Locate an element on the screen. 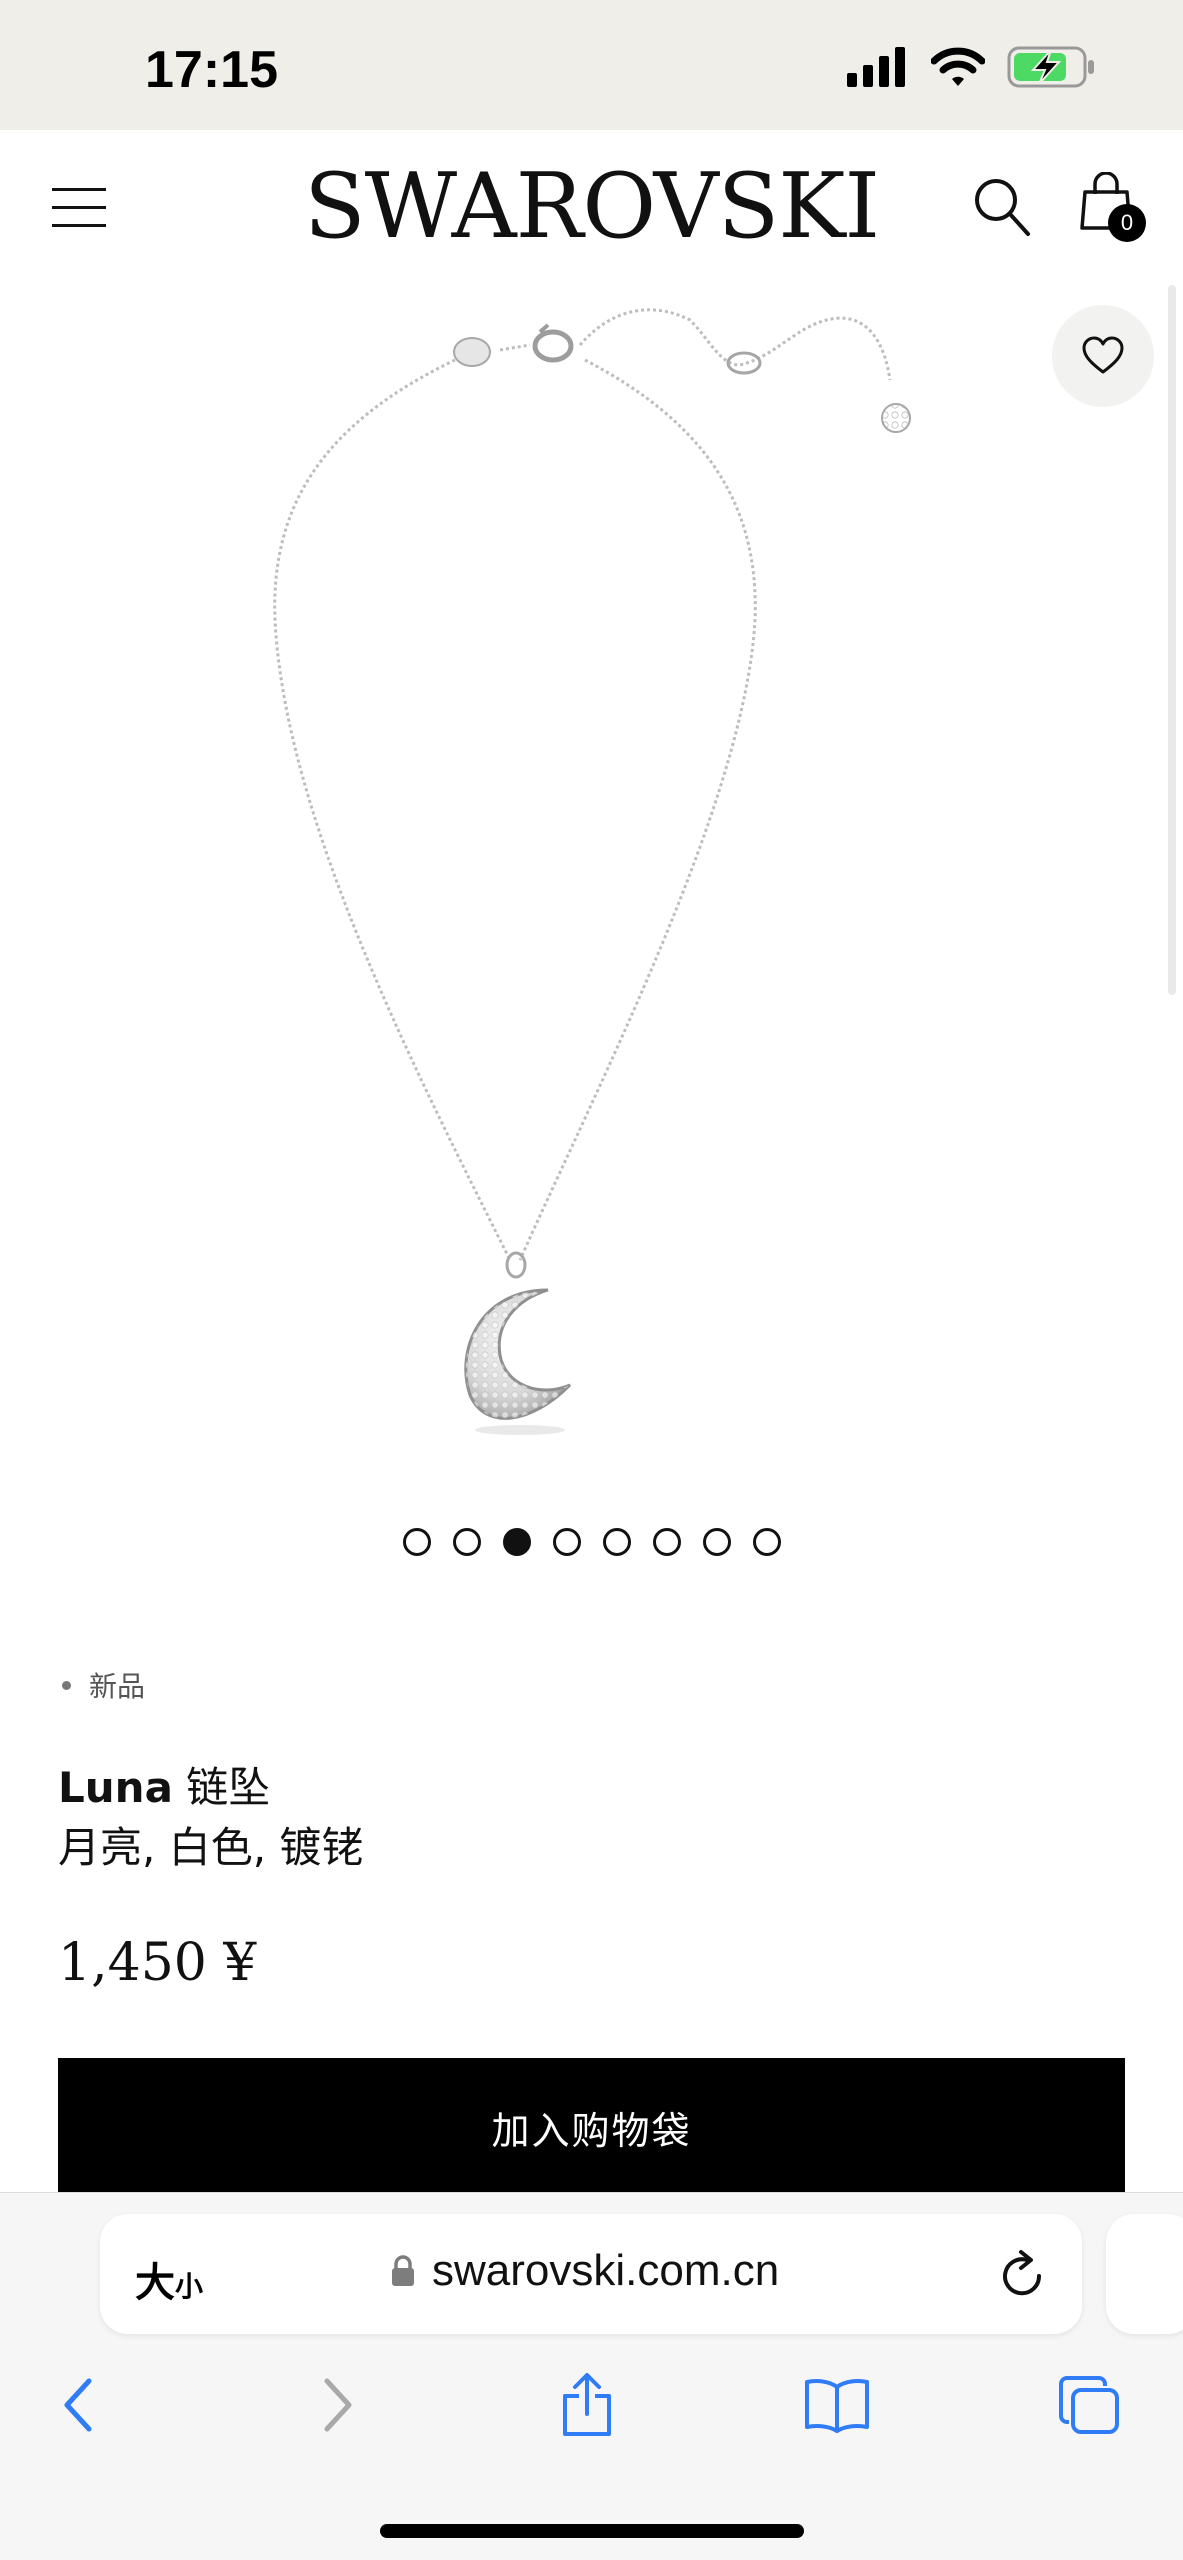  product-title: Luna 链坠 is located at coordinates (164, 1788).